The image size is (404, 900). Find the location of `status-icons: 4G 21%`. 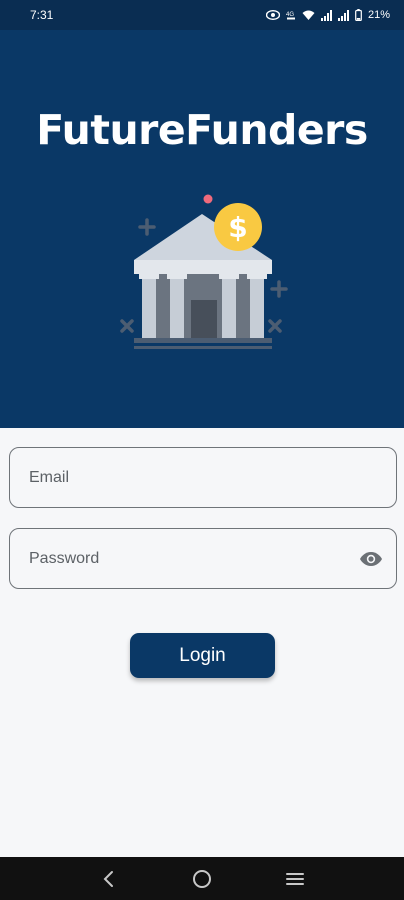

status-icons: 4G 21% is located at coordinates (327, 15).